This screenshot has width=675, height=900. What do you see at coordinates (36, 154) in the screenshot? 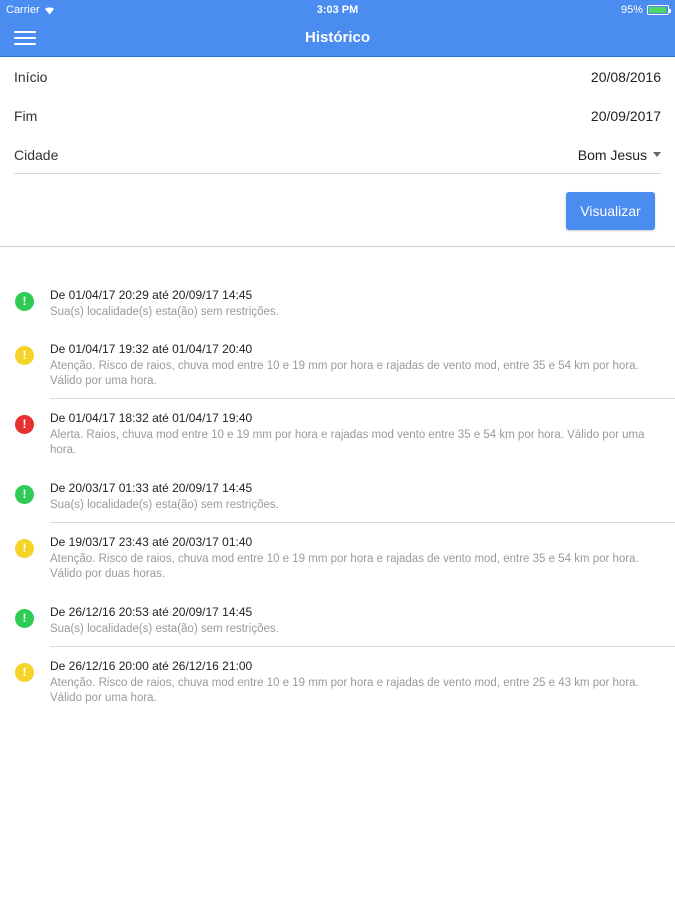
I see `cidade-label: Cidade` at bounding box center [36, 154].